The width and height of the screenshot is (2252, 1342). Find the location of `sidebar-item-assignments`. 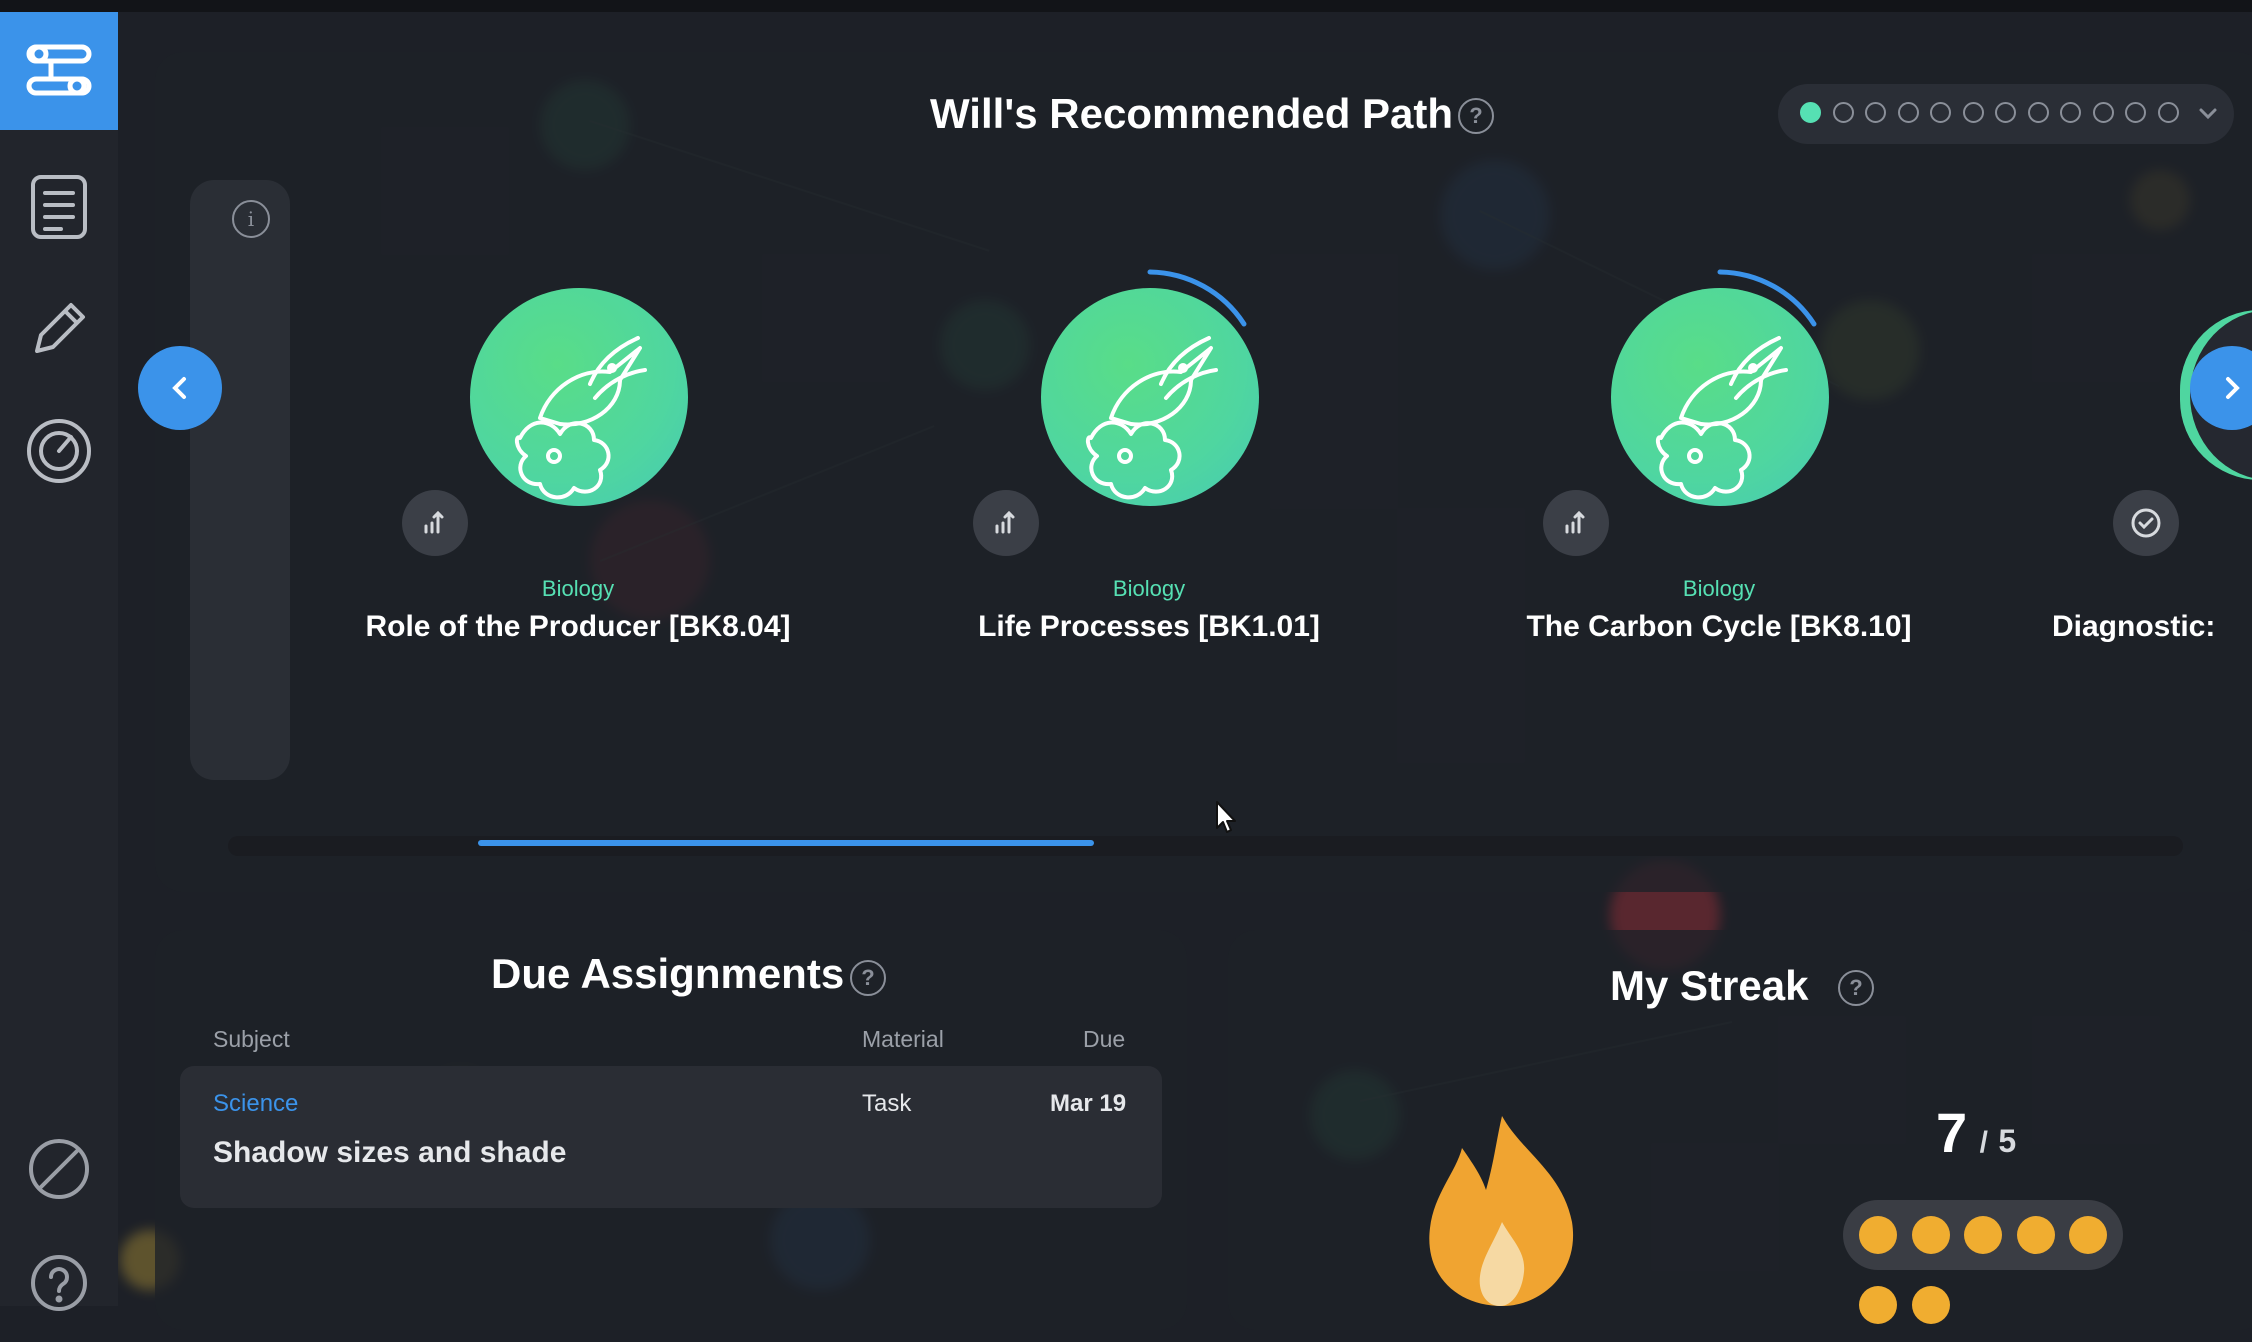

sidebar-item-assignments is located at coordinates (59, 207).